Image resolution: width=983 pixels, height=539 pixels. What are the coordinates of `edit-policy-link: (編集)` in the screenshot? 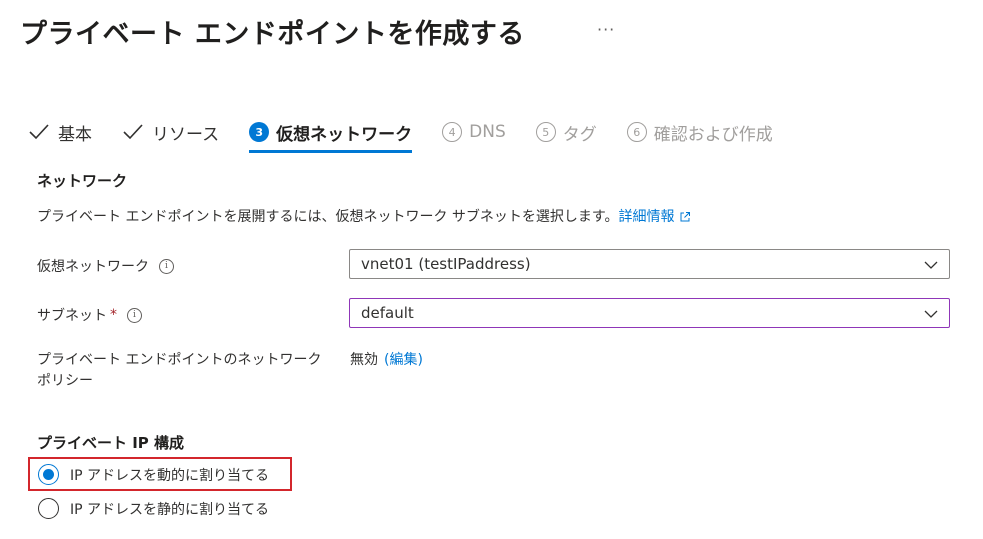 It's located at (403, 360).